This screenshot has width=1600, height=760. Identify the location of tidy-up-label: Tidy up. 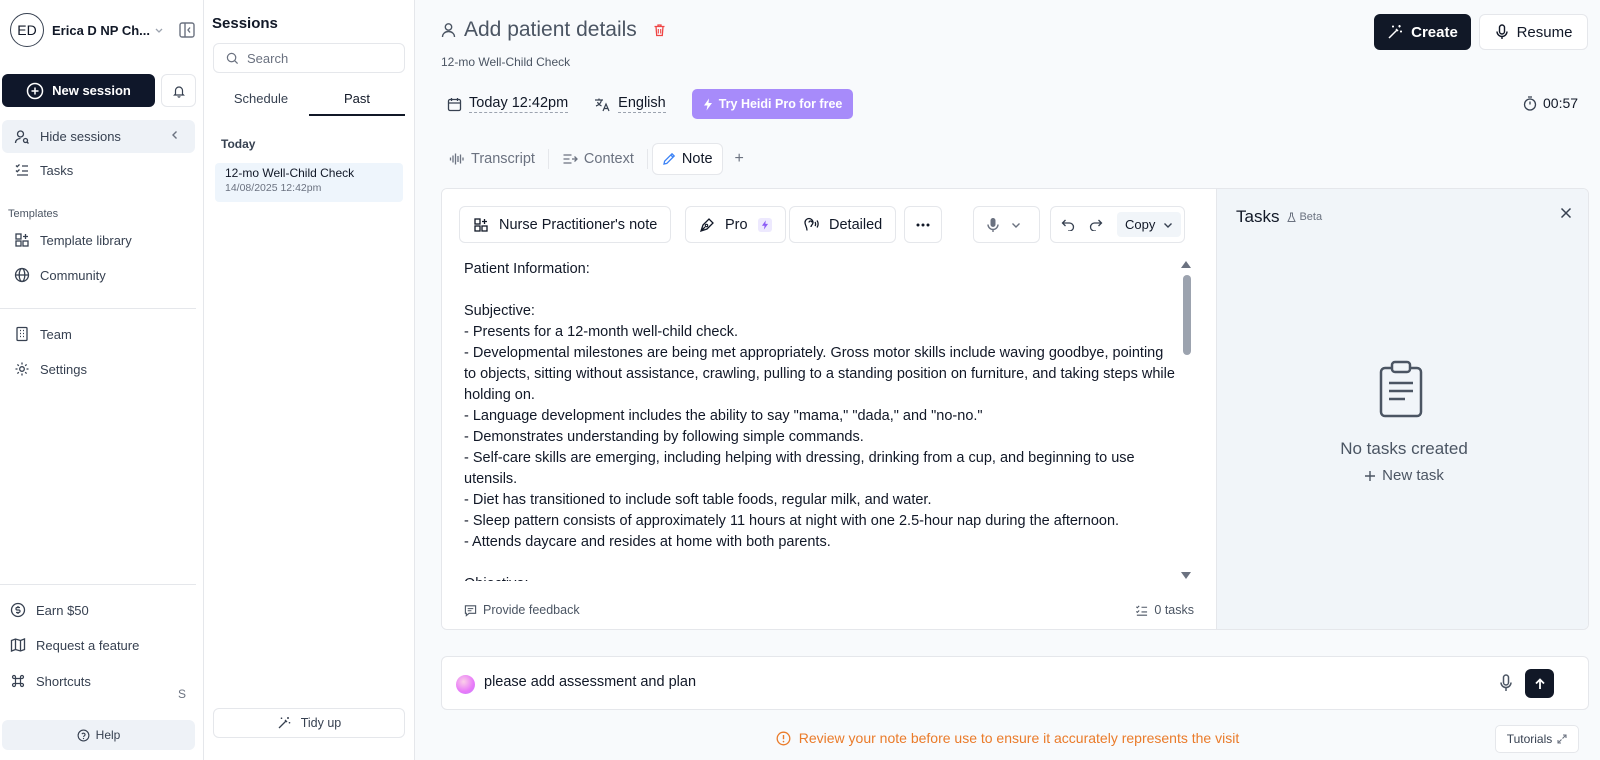
(321, 723).